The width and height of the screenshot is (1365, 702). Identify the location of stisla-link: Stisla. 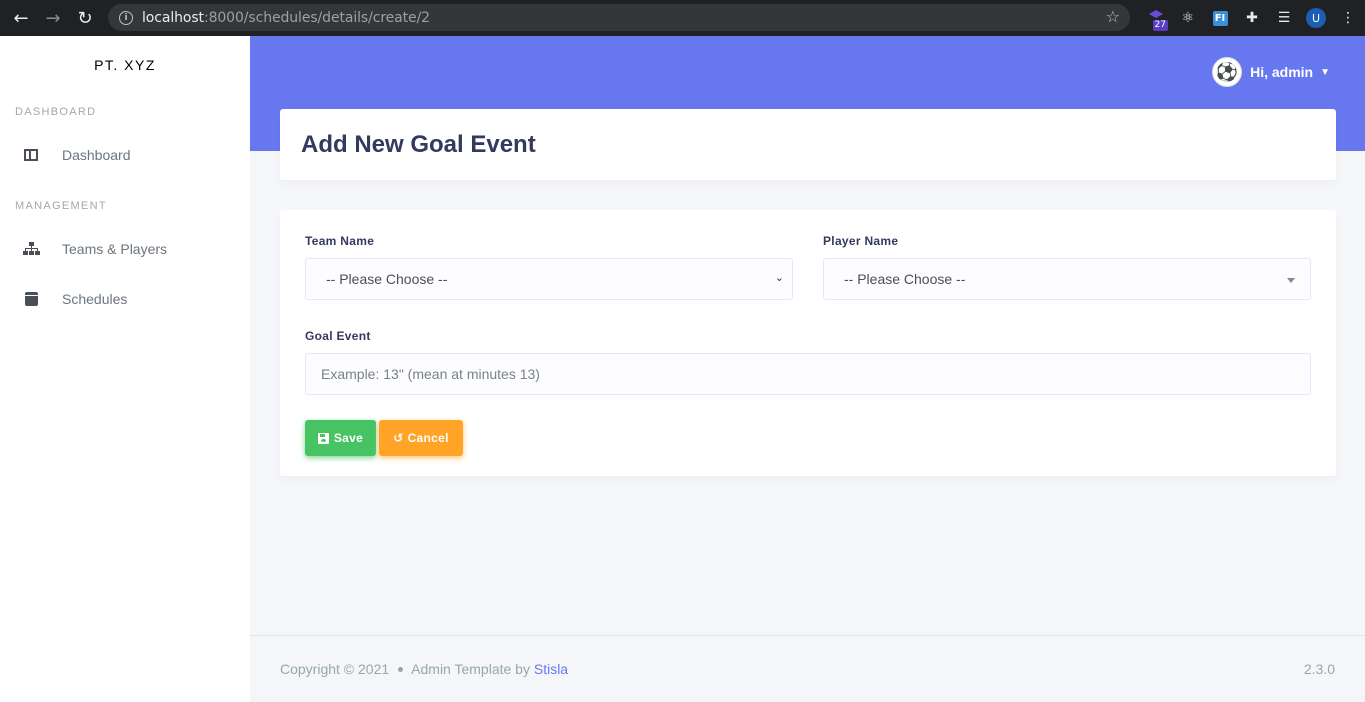
(551, 669).